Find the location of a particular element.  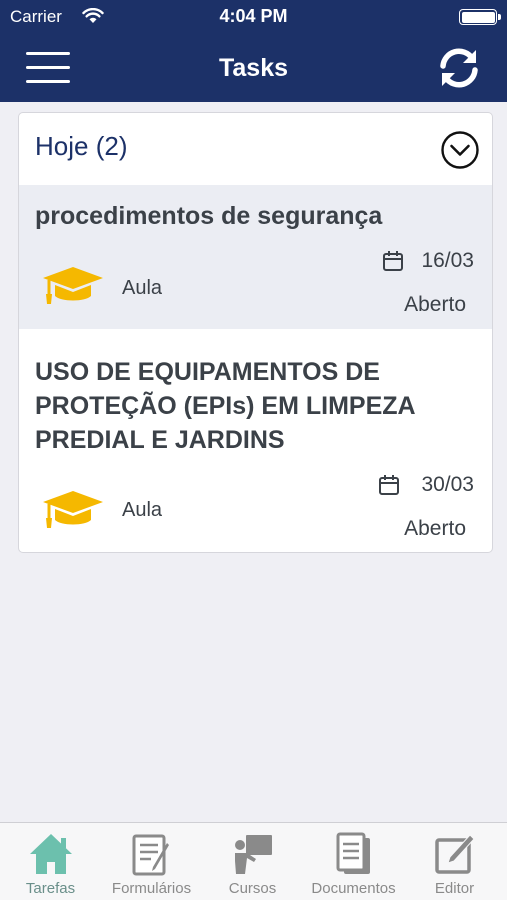

tab-documentos: Documentos is located at coordinates (353, 861).